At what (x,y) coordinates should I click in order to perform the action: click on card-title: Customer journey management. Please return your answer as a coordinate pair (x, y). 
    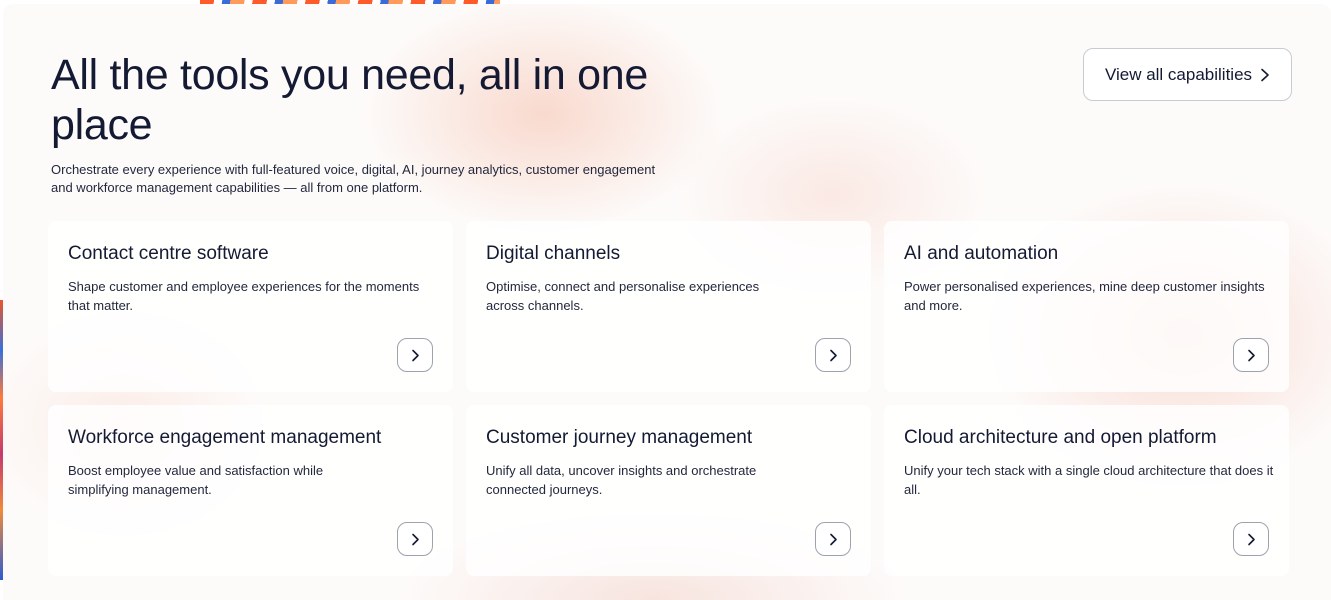
    Looking at the image, I should click on (619, 437).